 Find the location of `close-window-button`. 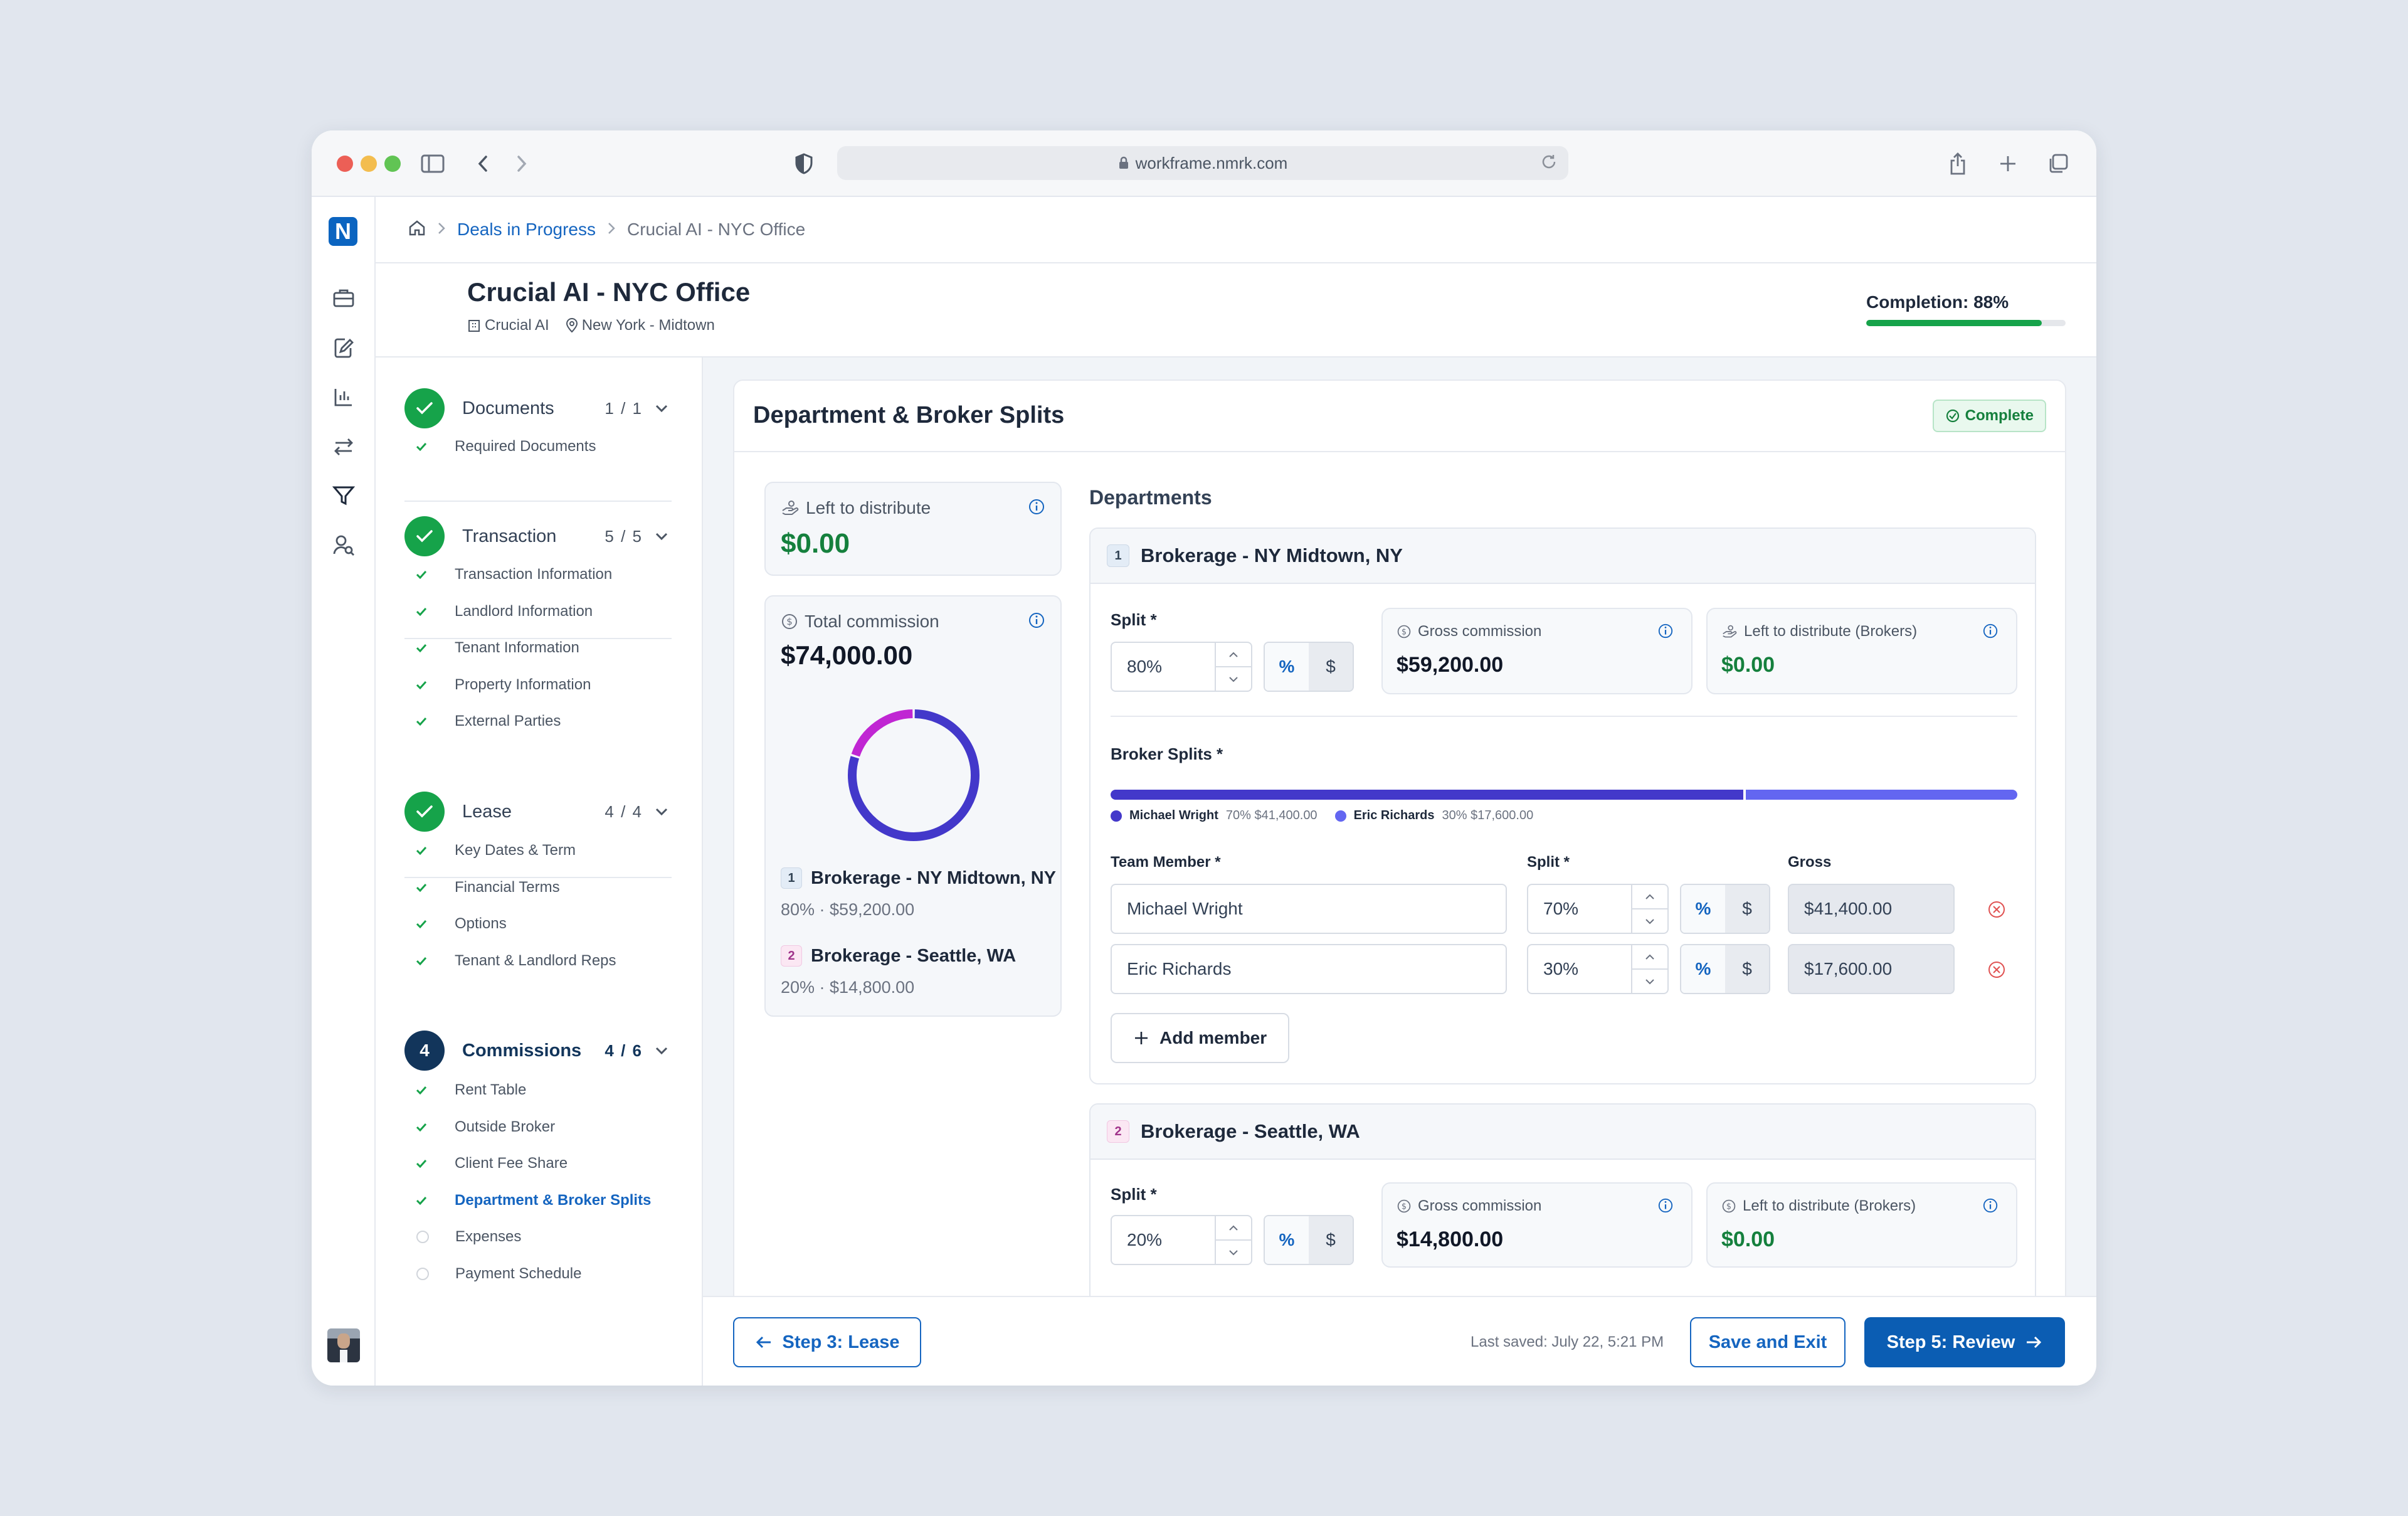

close-window-button is located at coordinates (345, 164).